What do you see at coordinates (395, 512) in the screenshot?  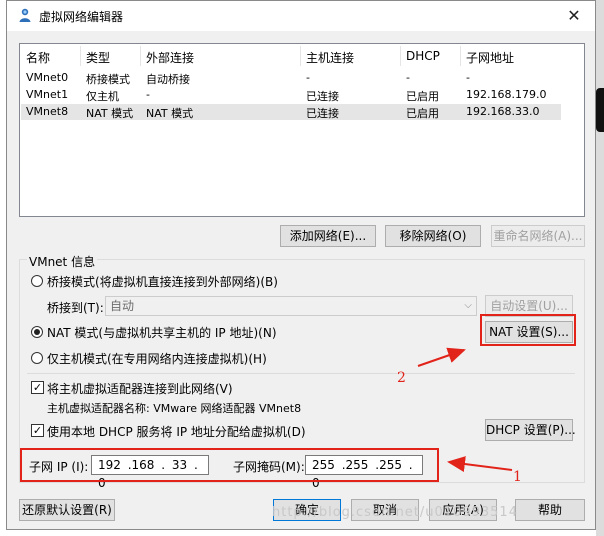 I see `watermark-text: http://blog.csdn.net/u010993514` at bounding box center [395, 512].